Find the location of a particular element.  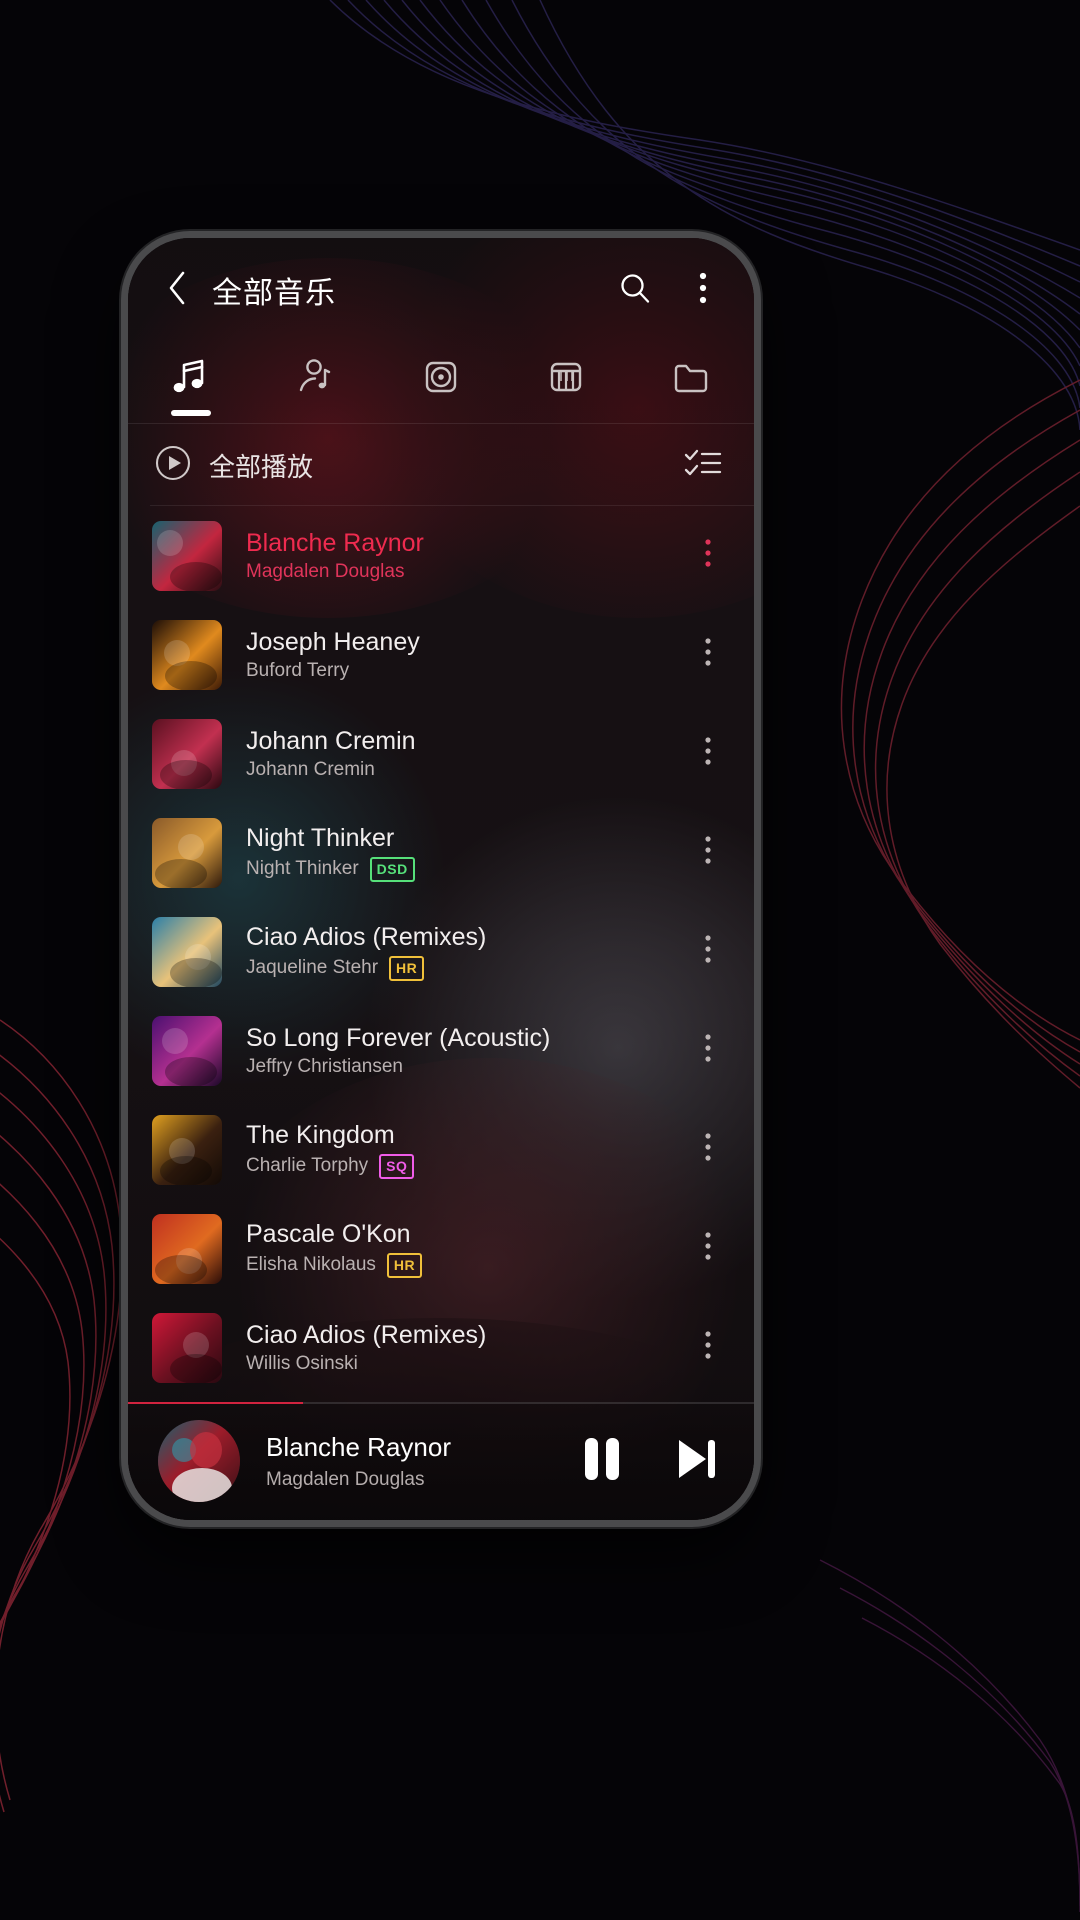

song-row: Blanche Raynor Magdalen Douglas is located at coordinates (441, 555).